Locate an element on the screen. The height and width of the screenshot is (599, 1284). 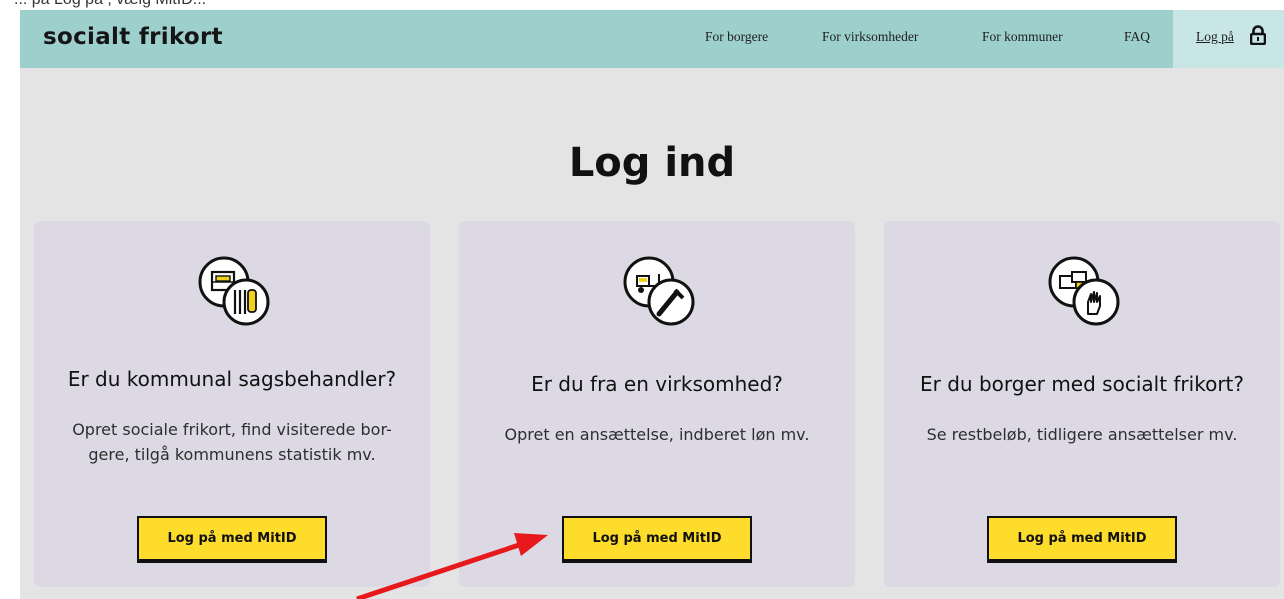
nav-link-for-kommuner: For kommuner is located at coordinates (1022, 37).